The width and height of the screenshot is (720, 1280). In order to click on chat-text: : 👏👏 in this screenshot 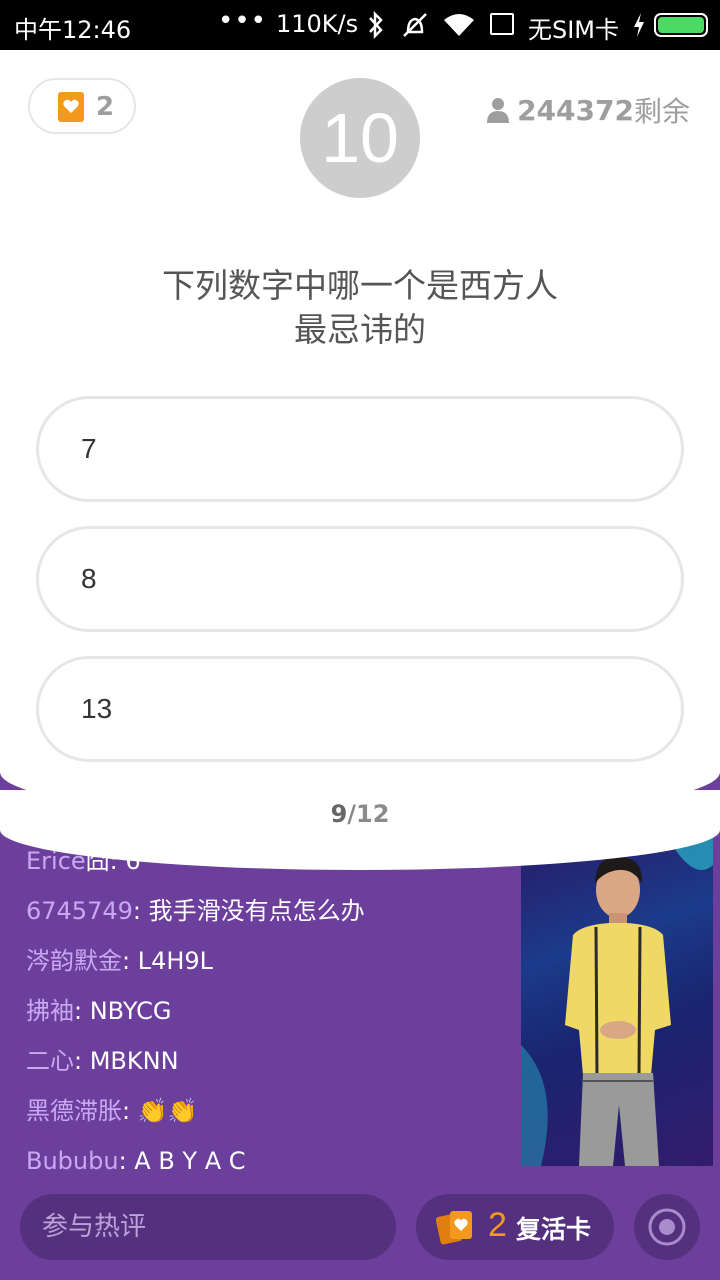, I will do `click(160, 1111)`.